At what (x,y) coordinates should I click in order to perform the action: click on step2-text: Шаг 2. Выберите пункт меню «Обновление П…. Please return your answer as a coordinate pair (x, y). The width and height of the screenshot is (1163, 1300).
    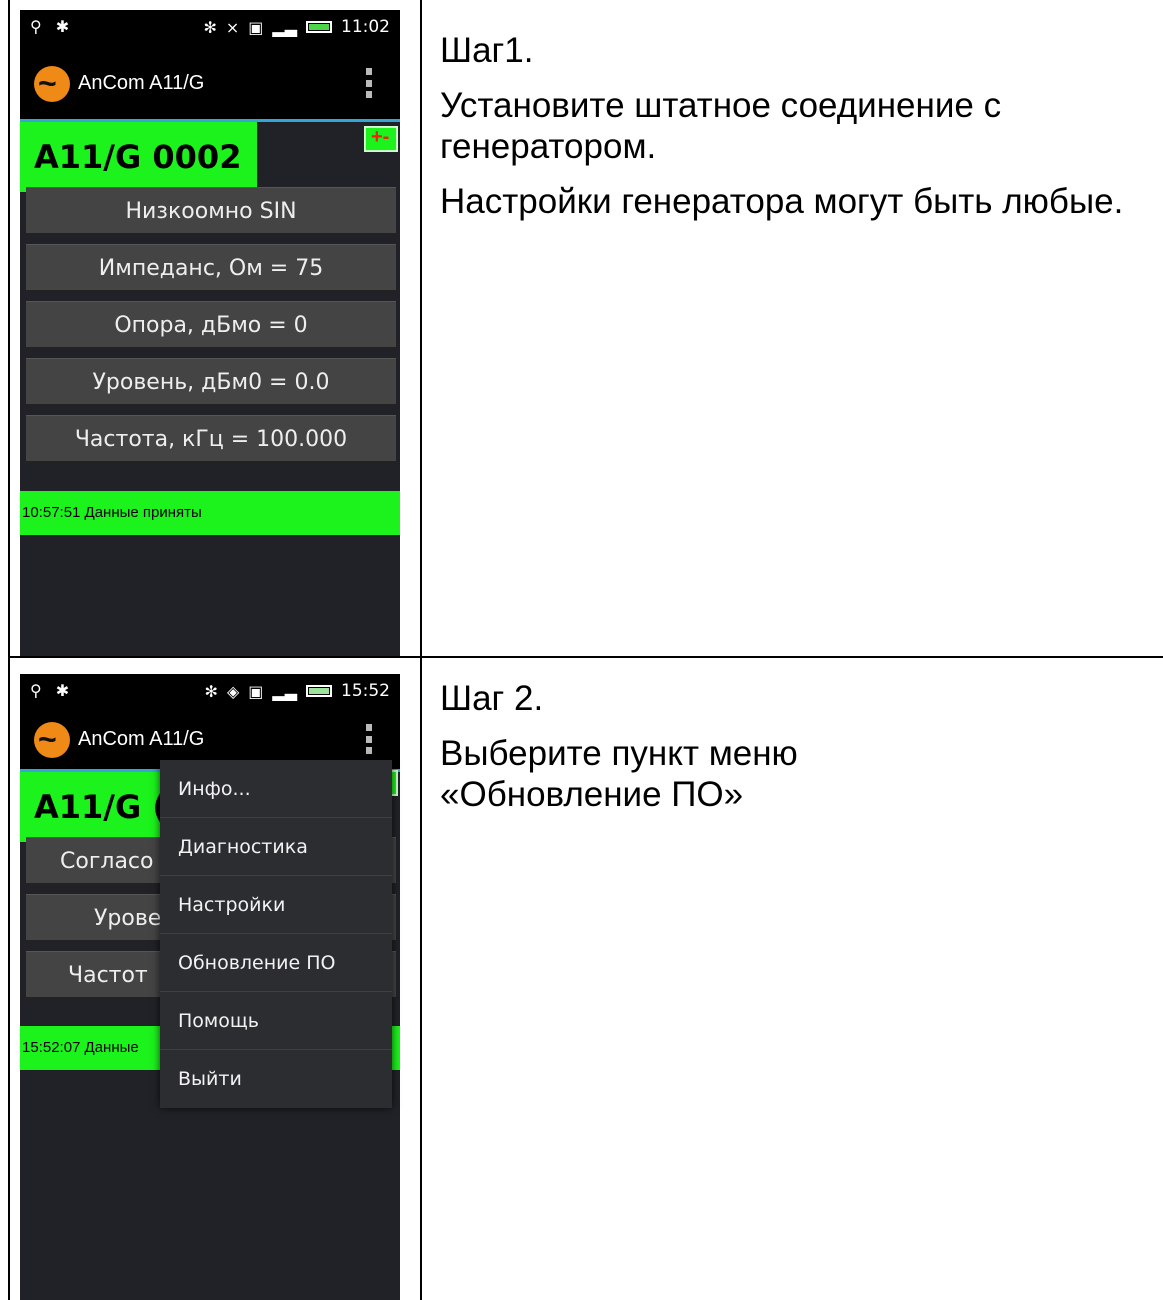
    Looking at the image, I should click on (670, 753).